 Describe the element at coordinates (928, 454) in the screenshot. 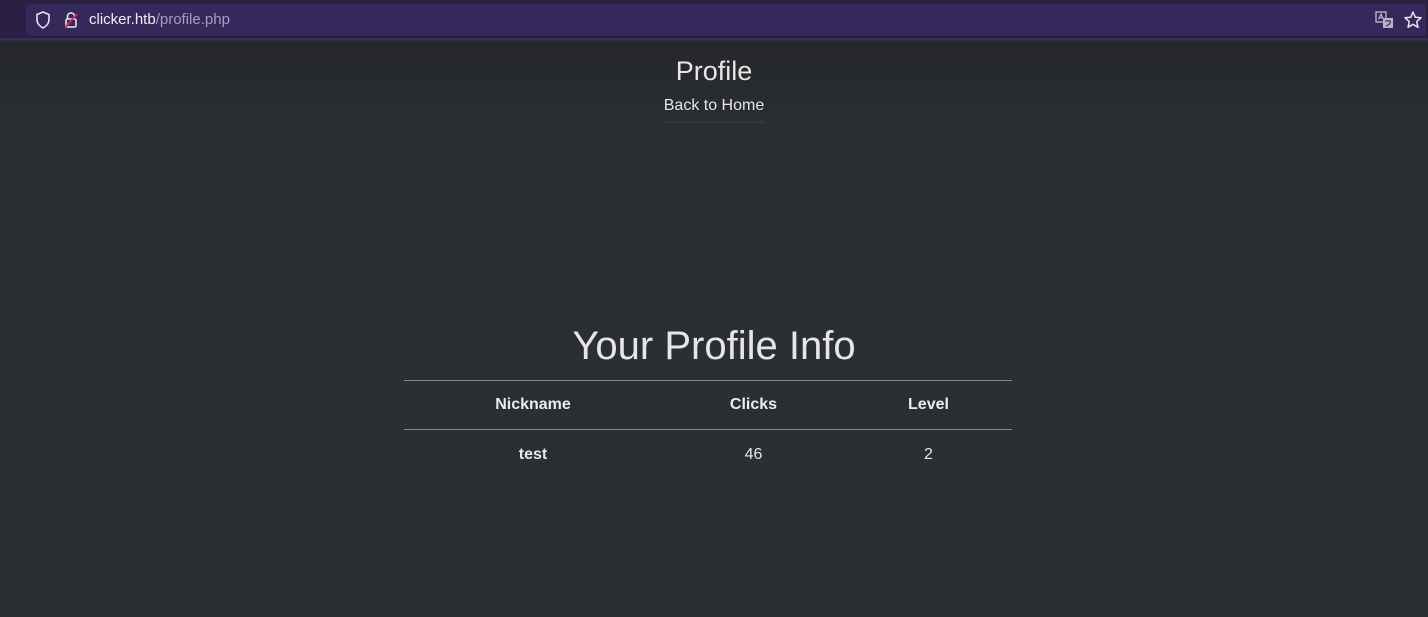

I see `cell-level: 2` at that location.